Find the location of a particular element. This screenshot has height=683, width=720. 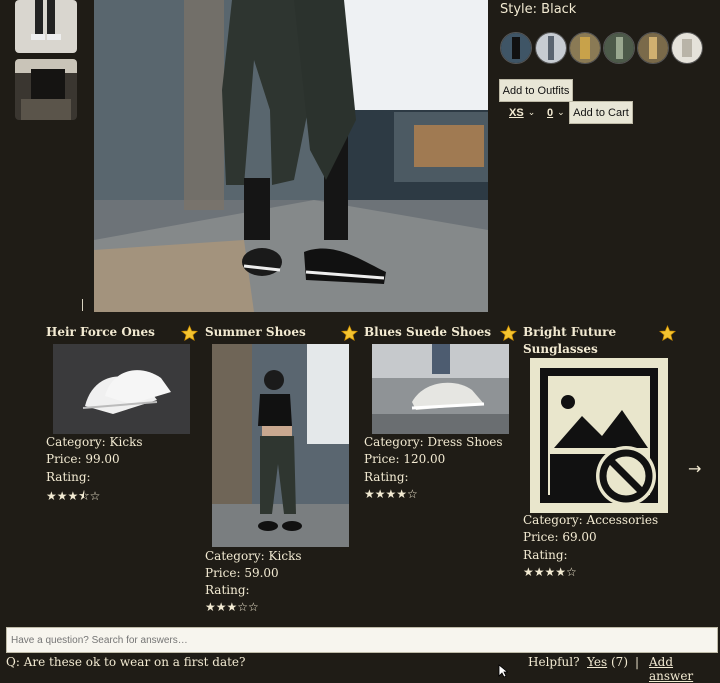

helpful-yes-count: (7) is located at coordinates (619, 662).